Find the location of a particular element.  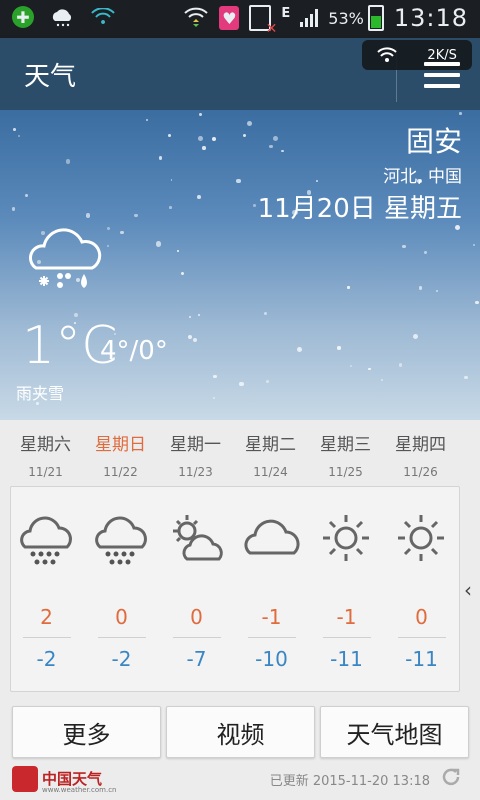

weather-map-button: 天气地图 is located at coordinates (394, 732).